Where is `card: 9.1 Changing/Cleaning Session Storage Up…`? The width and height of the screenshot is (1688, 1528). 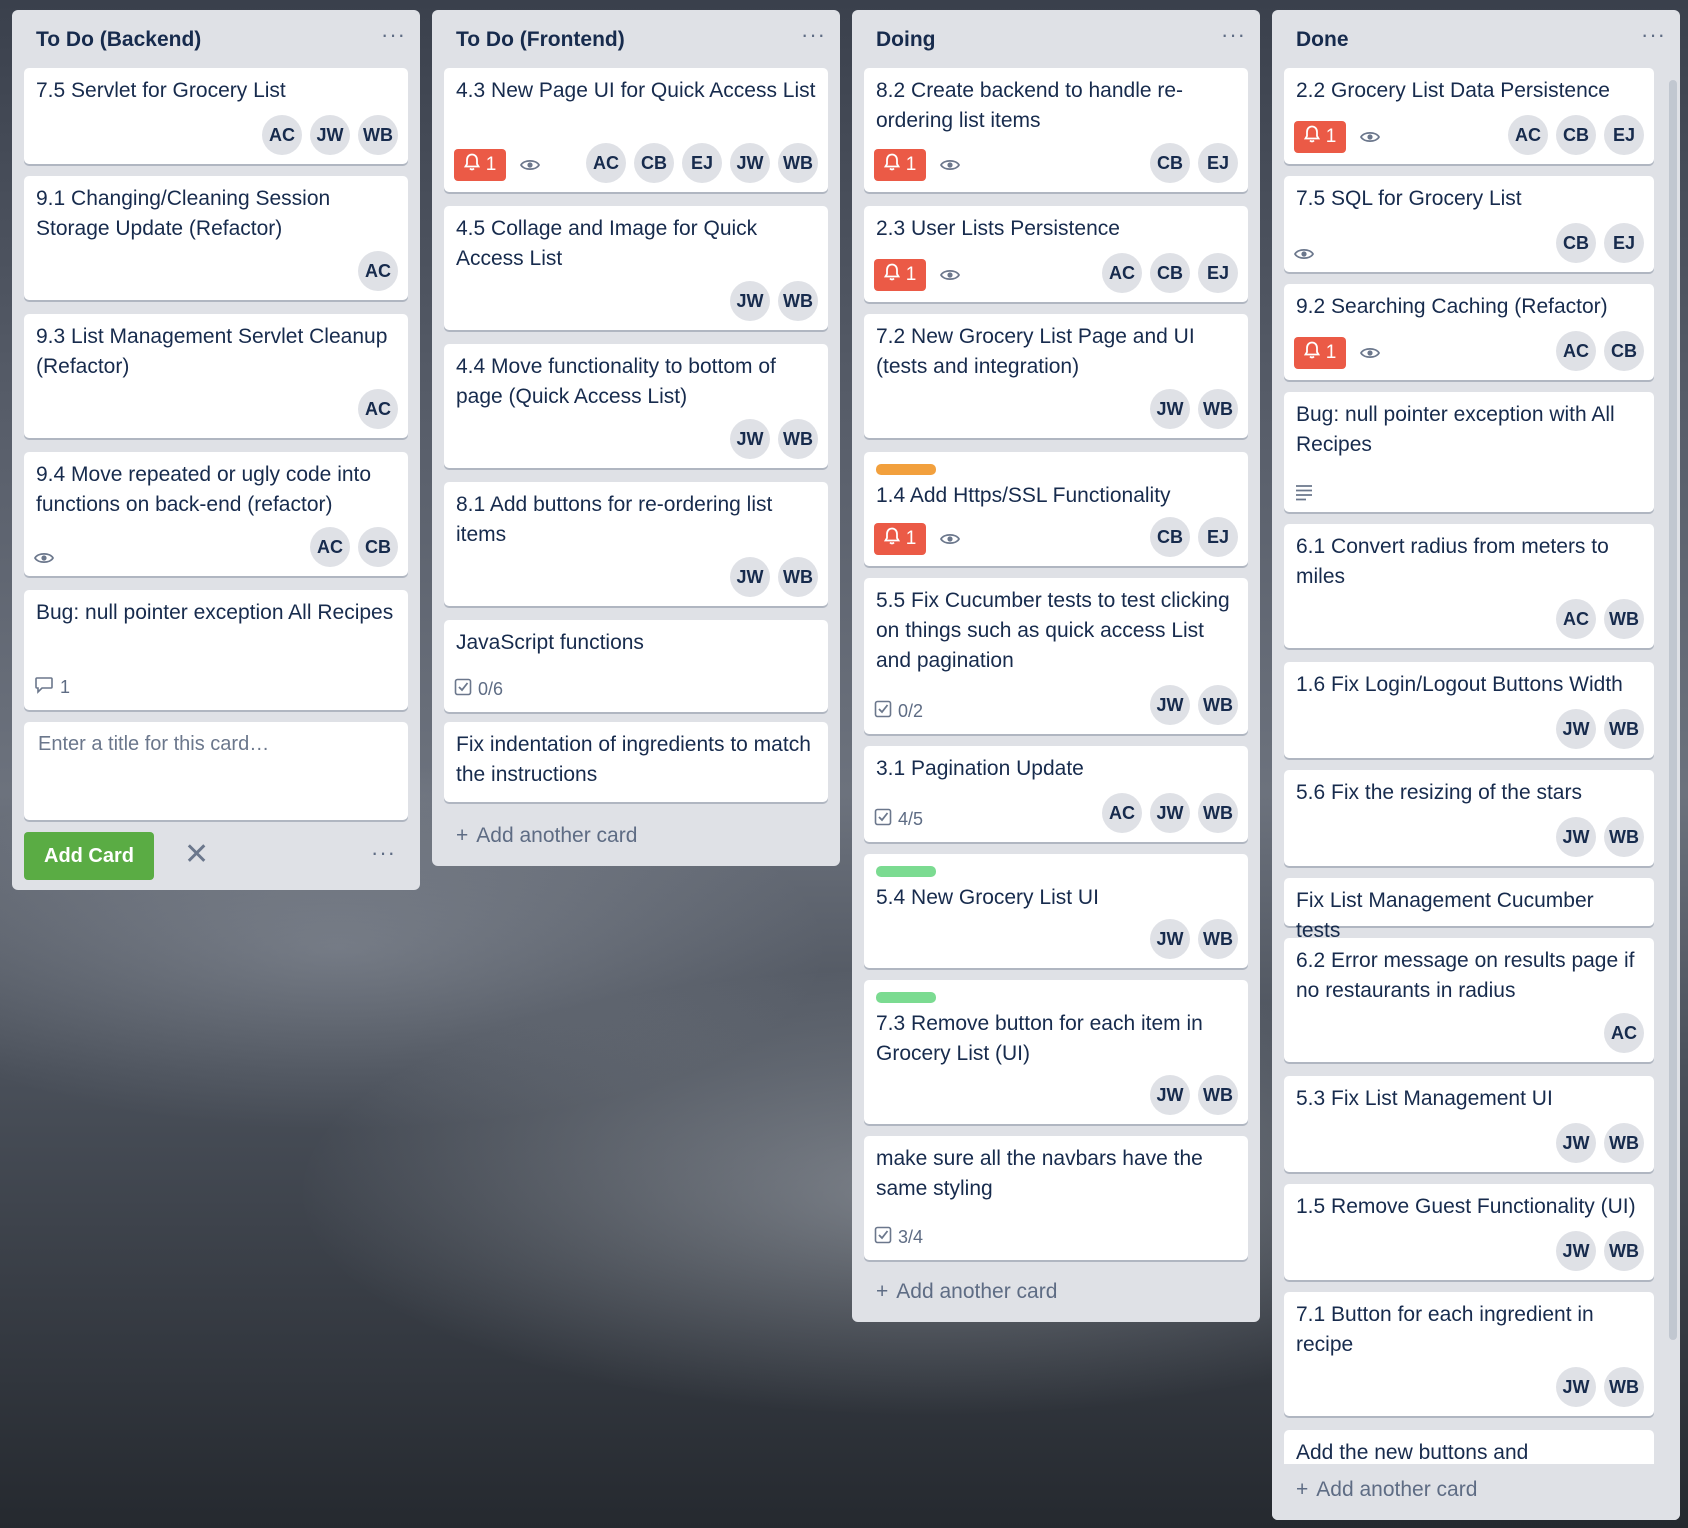 card: 9.1 Changing/Cleaning Session Storage Up… is located at coordinates (216, 238).